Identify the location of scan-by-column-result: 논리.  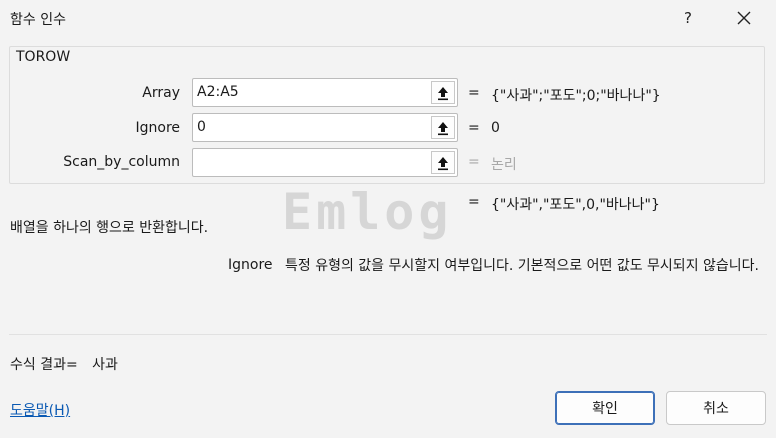
(504, 165).